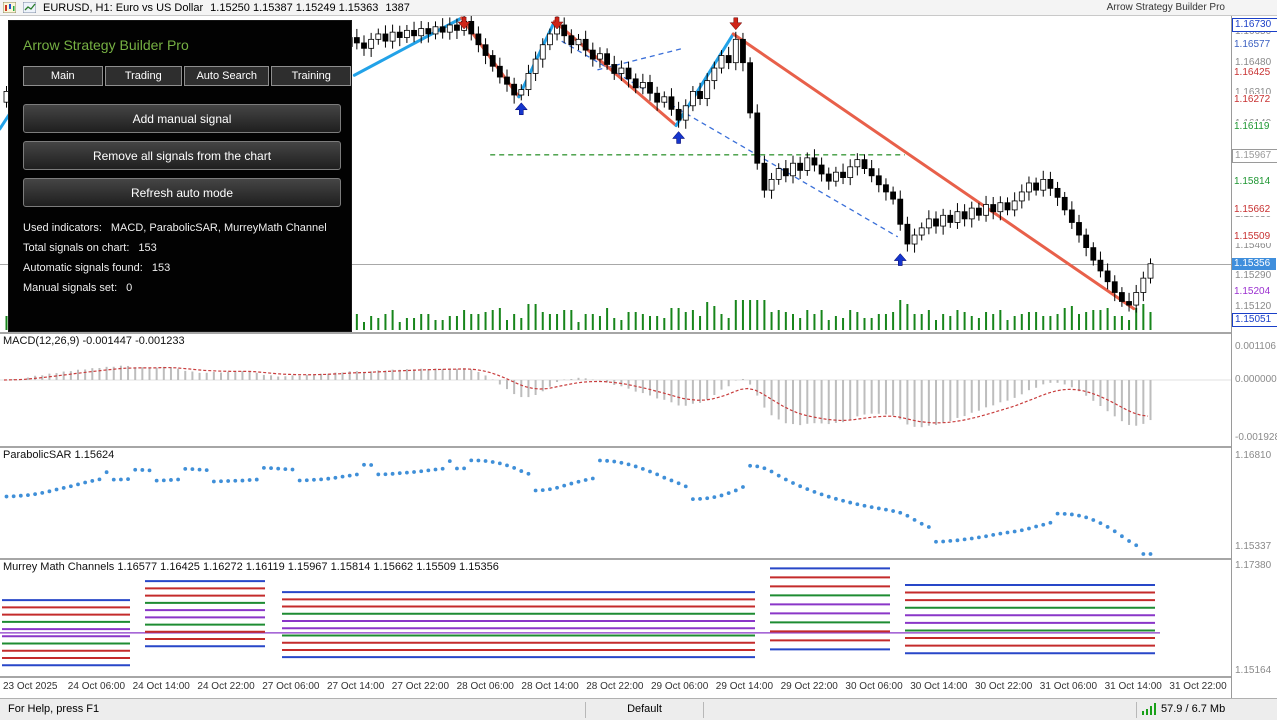  What do you see at coordinates (1254, 25) in the screenshot?
I see `price-level-label: 1.16730` at bounding box center [1254, 25].